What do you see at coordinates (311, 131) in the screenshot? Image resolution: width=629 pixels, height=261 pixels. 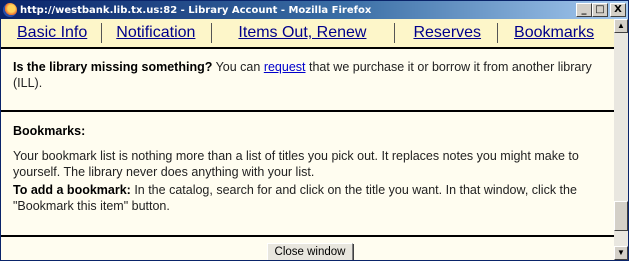 I see `bookmarks-heading: Bookmarks:` at bounding box center [311, 131].